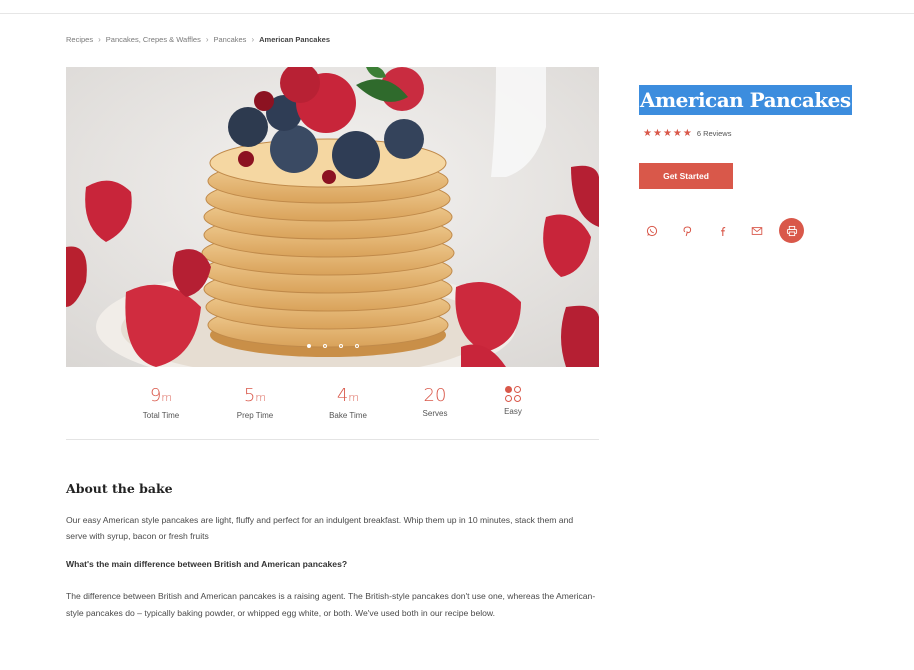 The image size is (914, 670). What do you see at coordinates (161, 415) in the screenshot?
I see `stat-label: Total Time` at bounding box center [161, 415].